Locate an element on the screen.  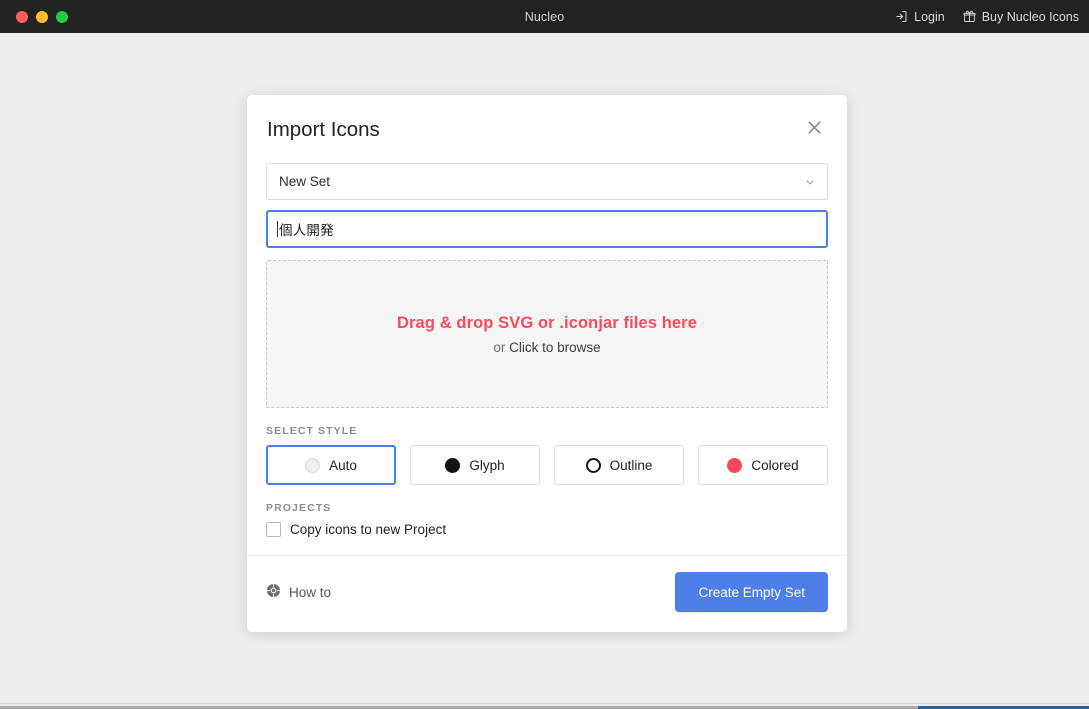
traffic-light-group is located at coordinates (39, 16).